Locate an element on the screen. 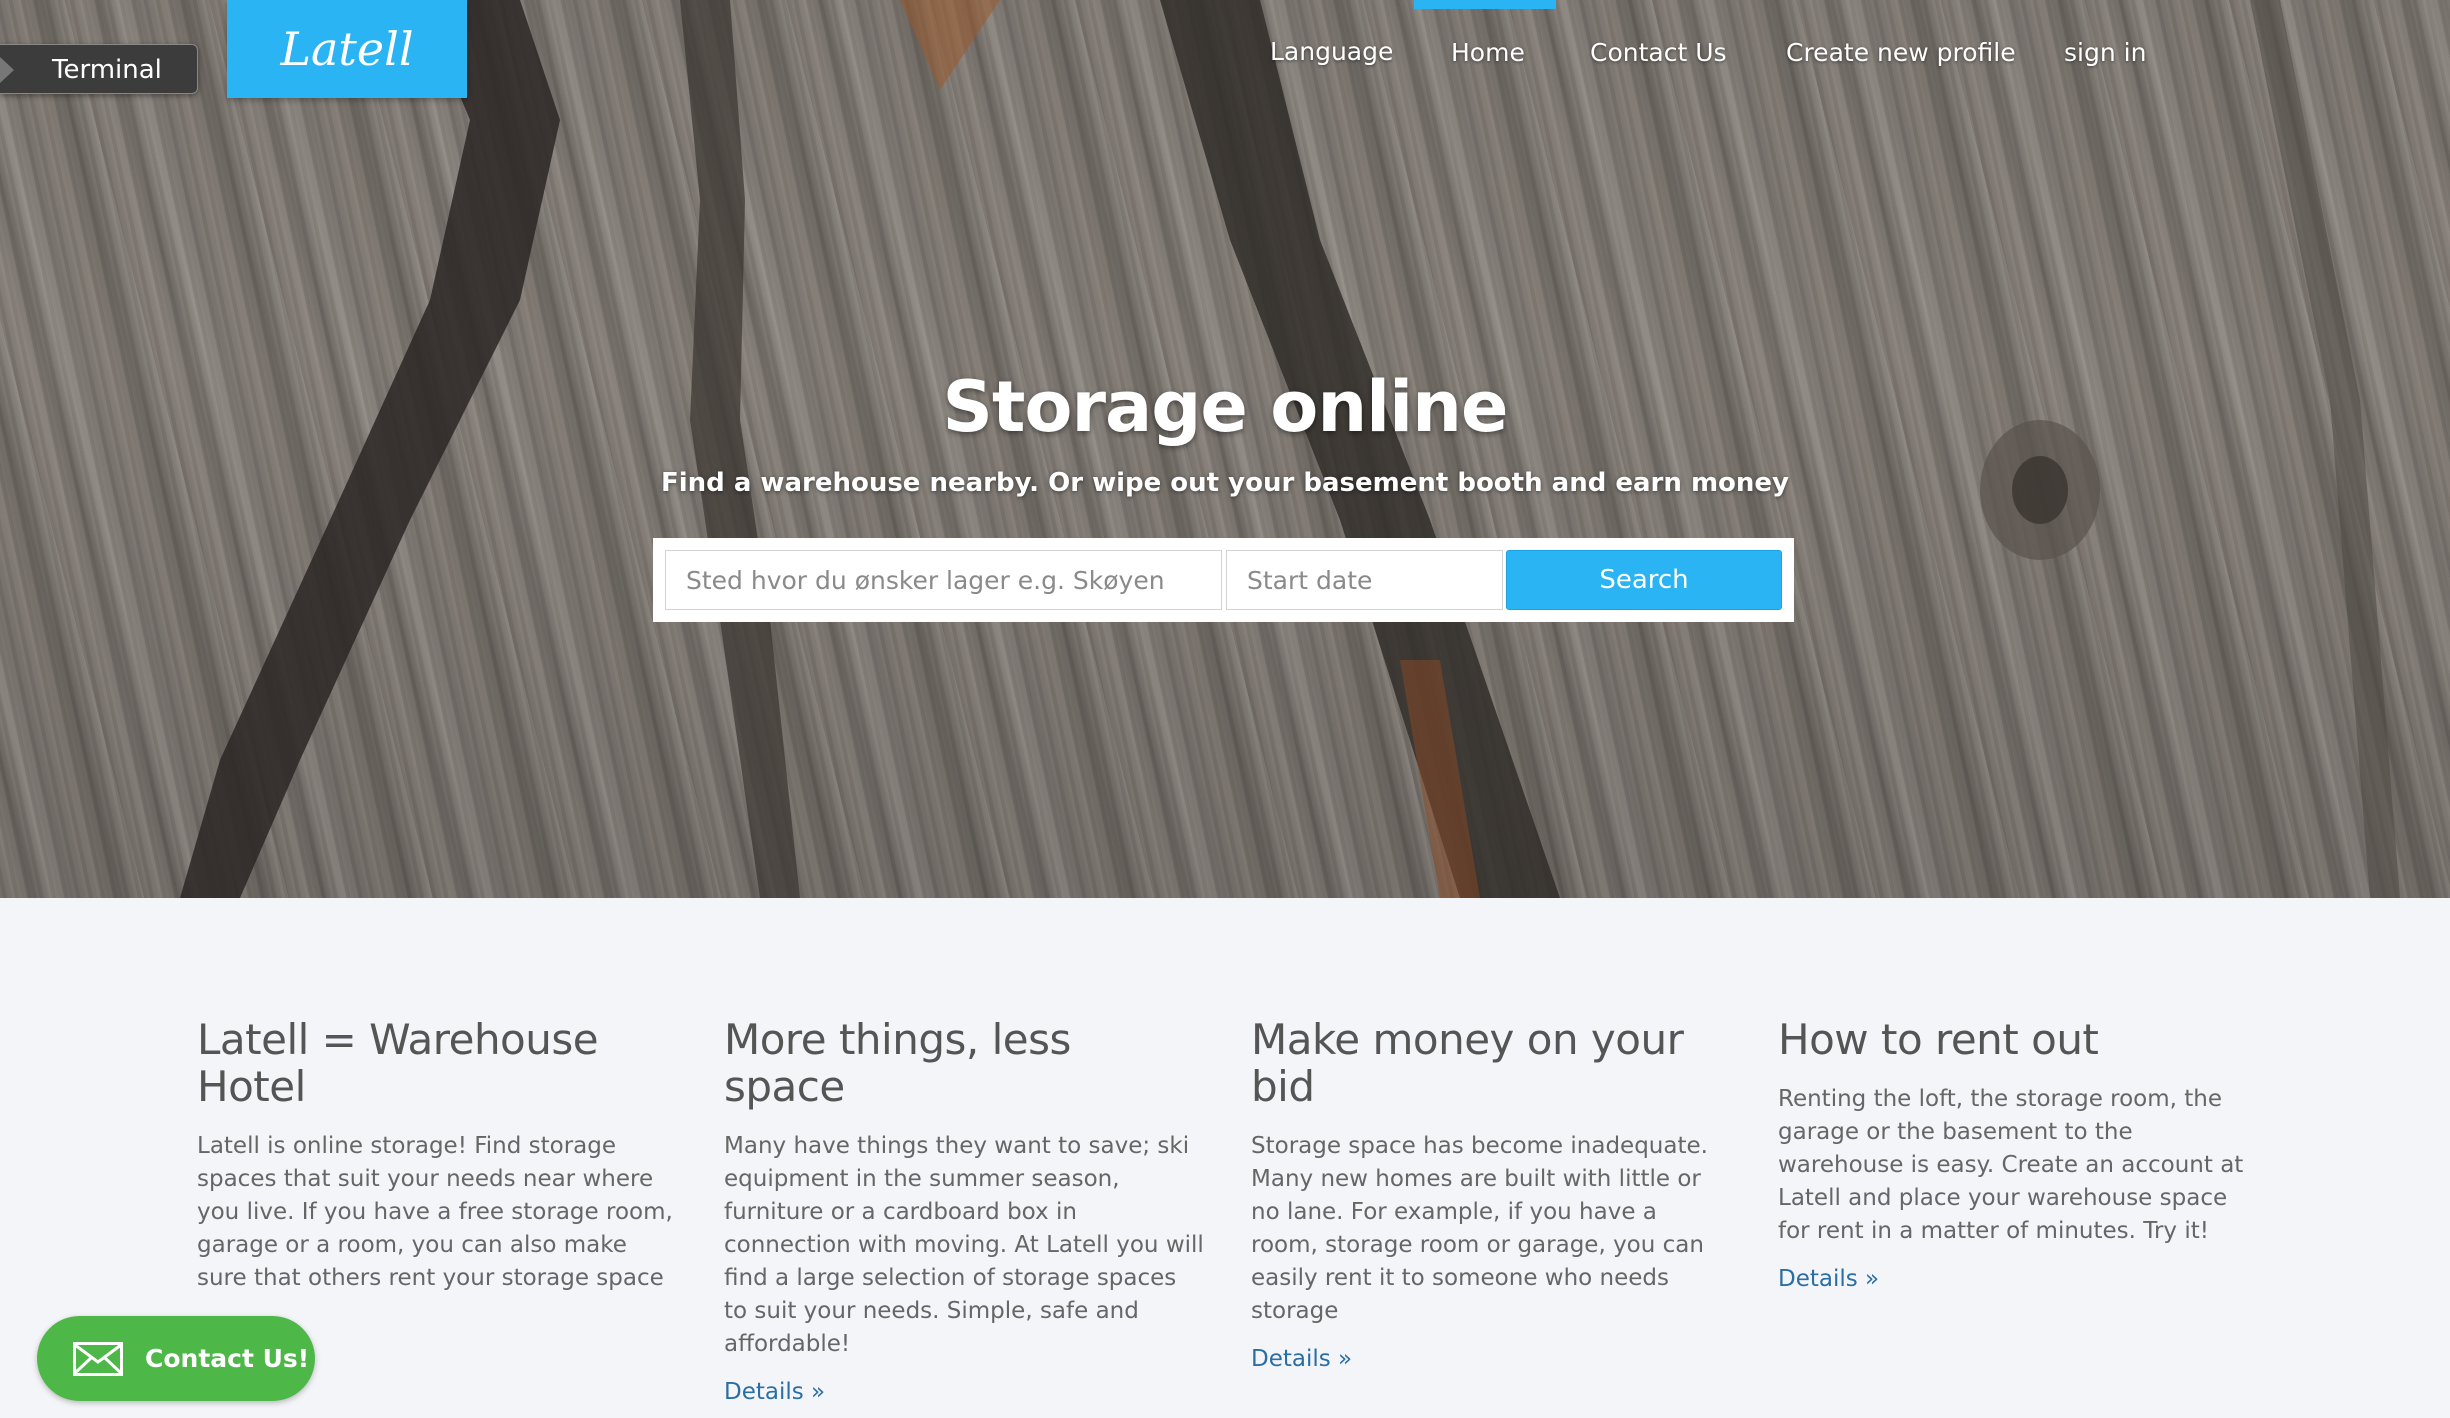 The width and height of the screenshot is (2450, 1418). start-date-input is located at coordinates (1364, 580).